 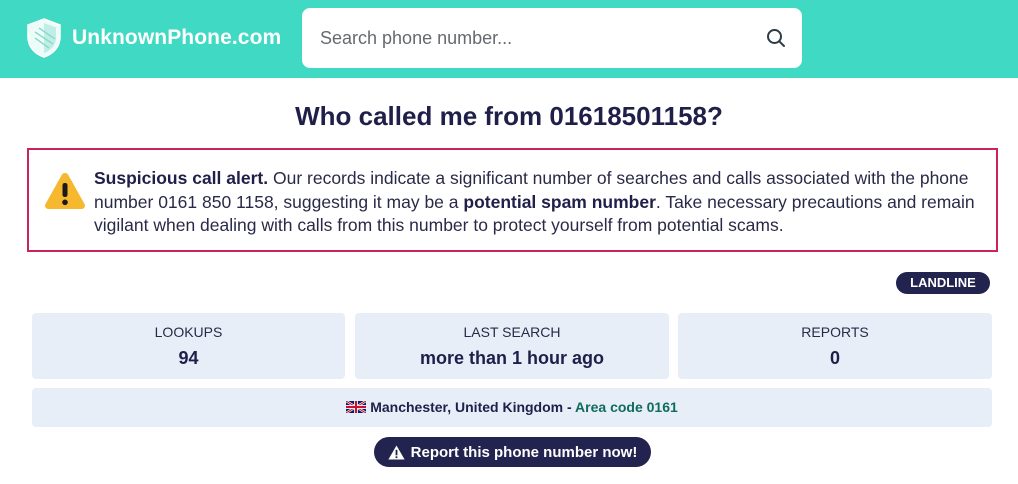 I want to click on search-icon, so click(x=776, y=38).